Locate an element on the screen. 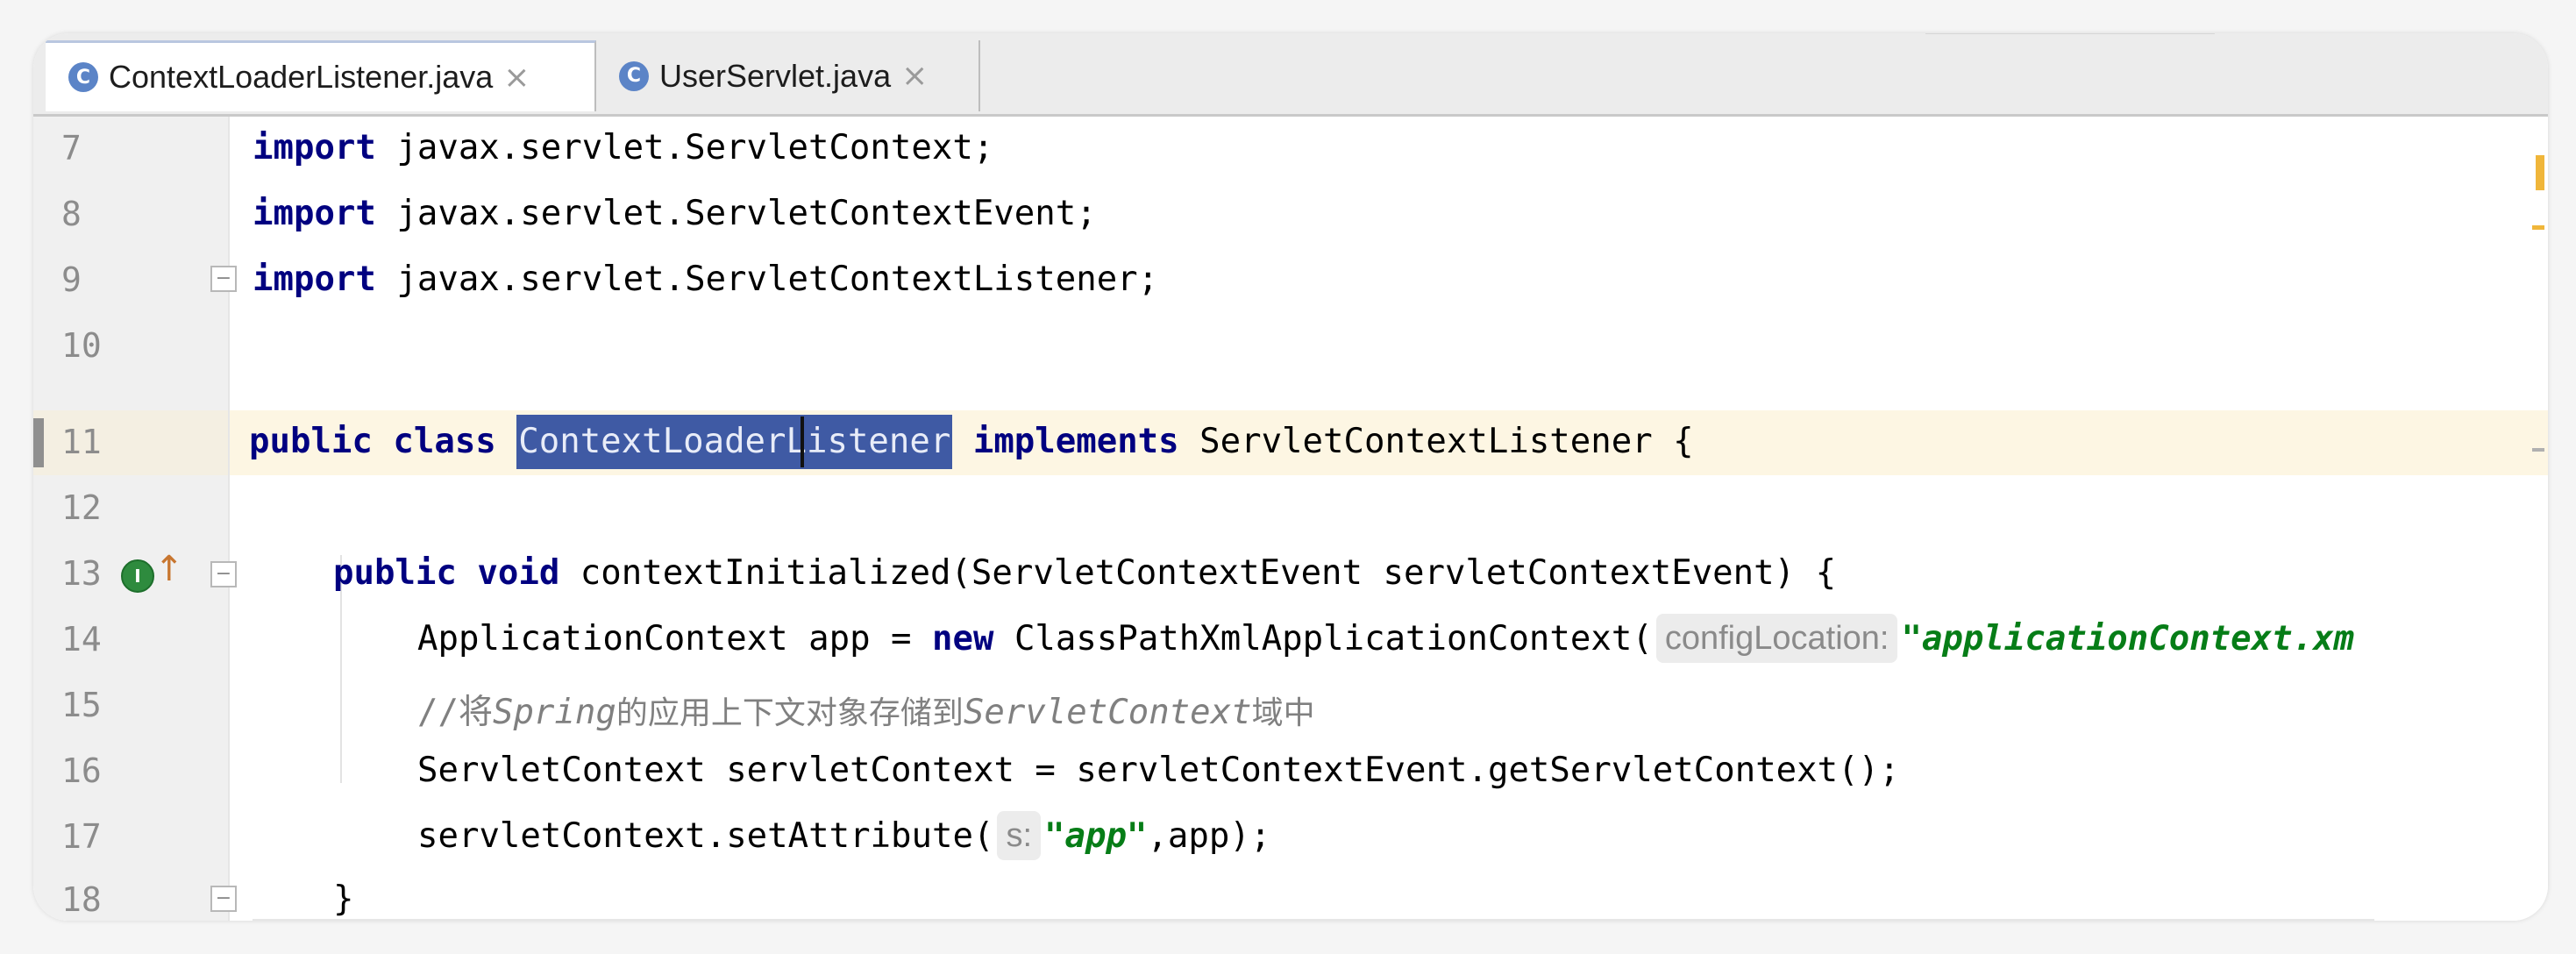 This screenshot has height=954, width=2576. constructor-call: ClassPathXmlApplicationContext( is located at coordinates (1333, 639).